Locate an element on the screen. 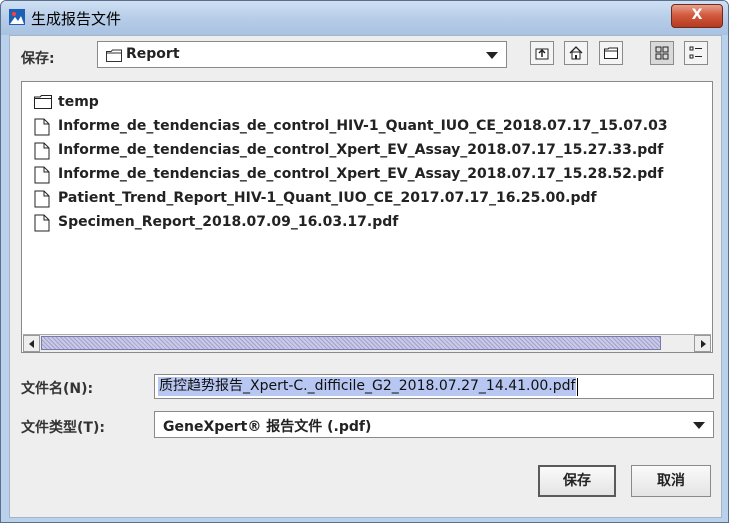 This screenshot has height=523, width=729. close-button: X is located at coordinates (697, 16).